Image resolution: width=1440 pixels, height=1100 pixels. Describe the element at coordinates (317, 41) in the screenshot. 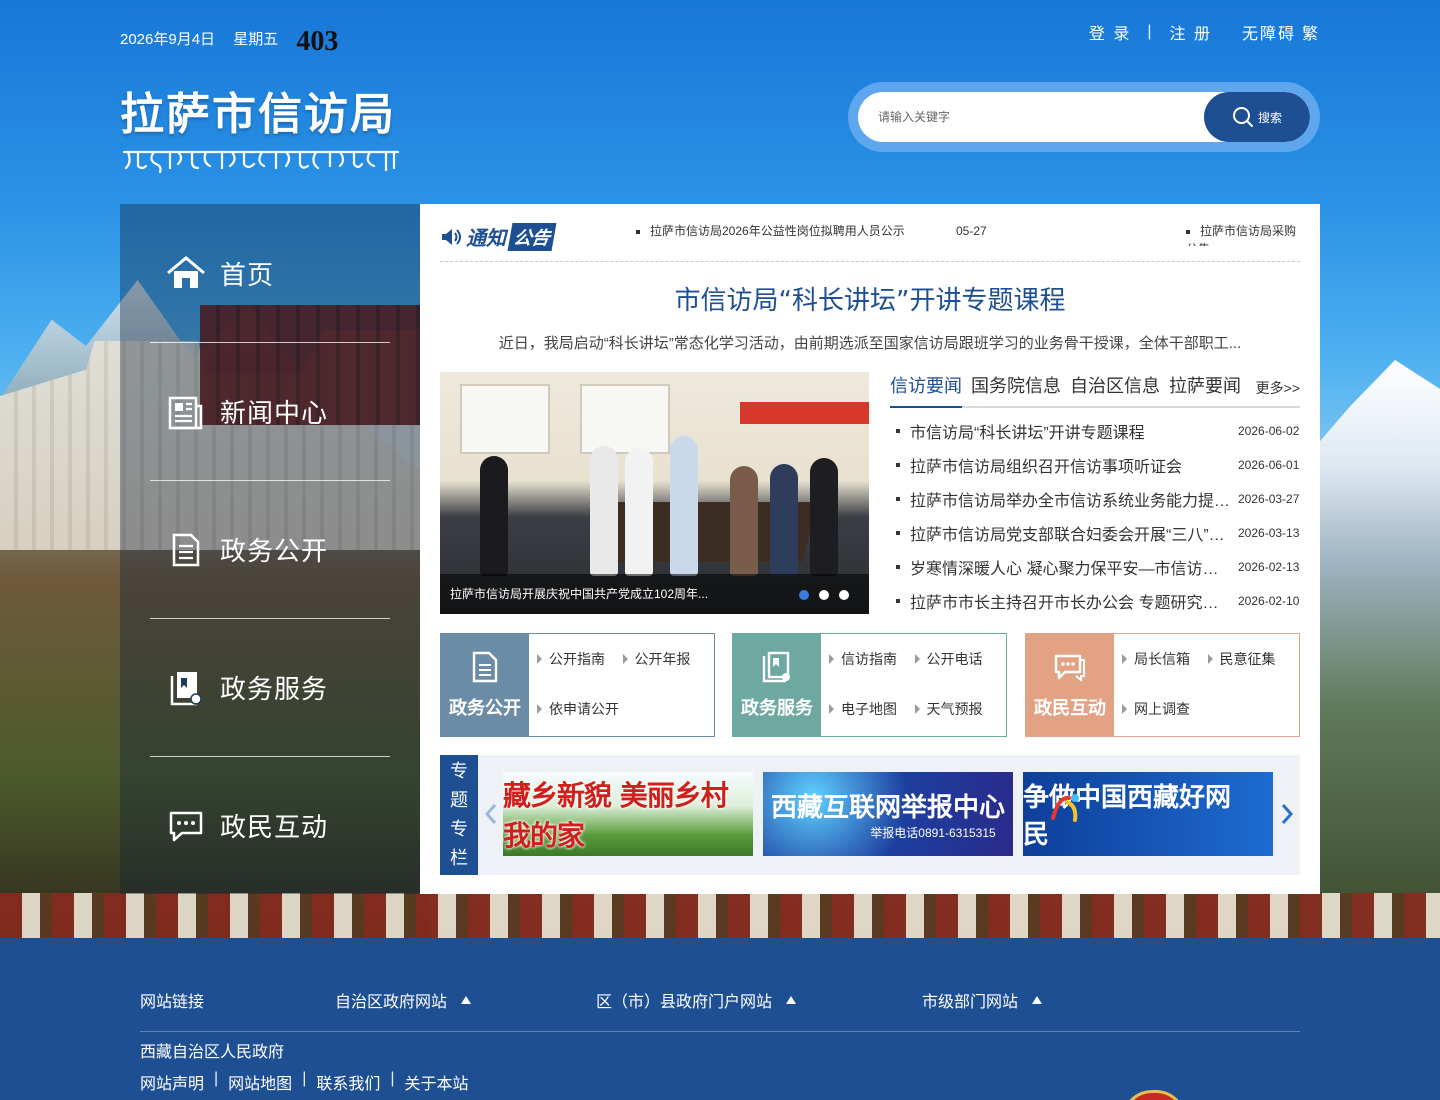

I see `visit-counter: 403` at that location.